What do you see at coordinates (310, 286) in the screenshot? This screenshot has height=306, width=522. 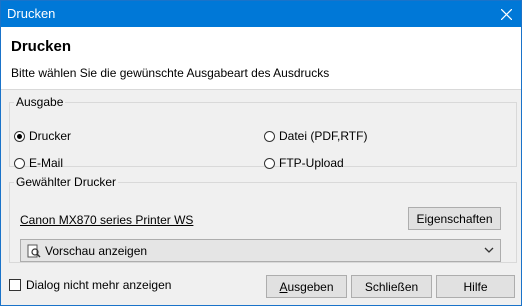 I see `output-button-rest: usgeben` at bounding box center [310, 286].